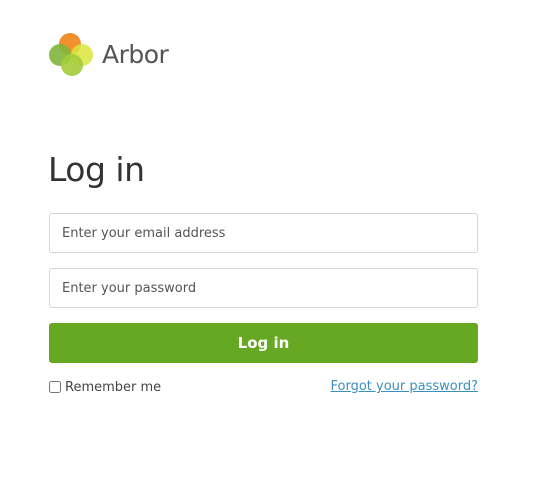  Describe the element at coordinates (263, 343) in the screenshot. I see `login-button: Log in` at that location.